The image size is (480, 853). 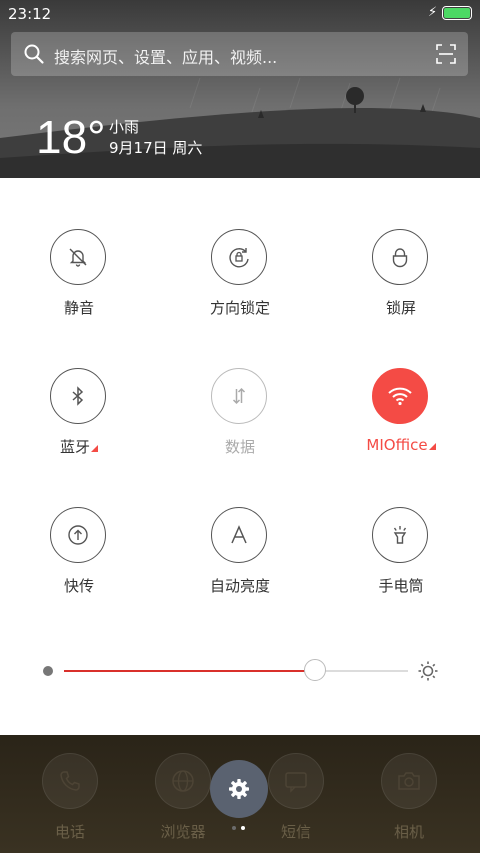 I want to click on weather-date: 9月17日 周六, so click(x=156, y=148).